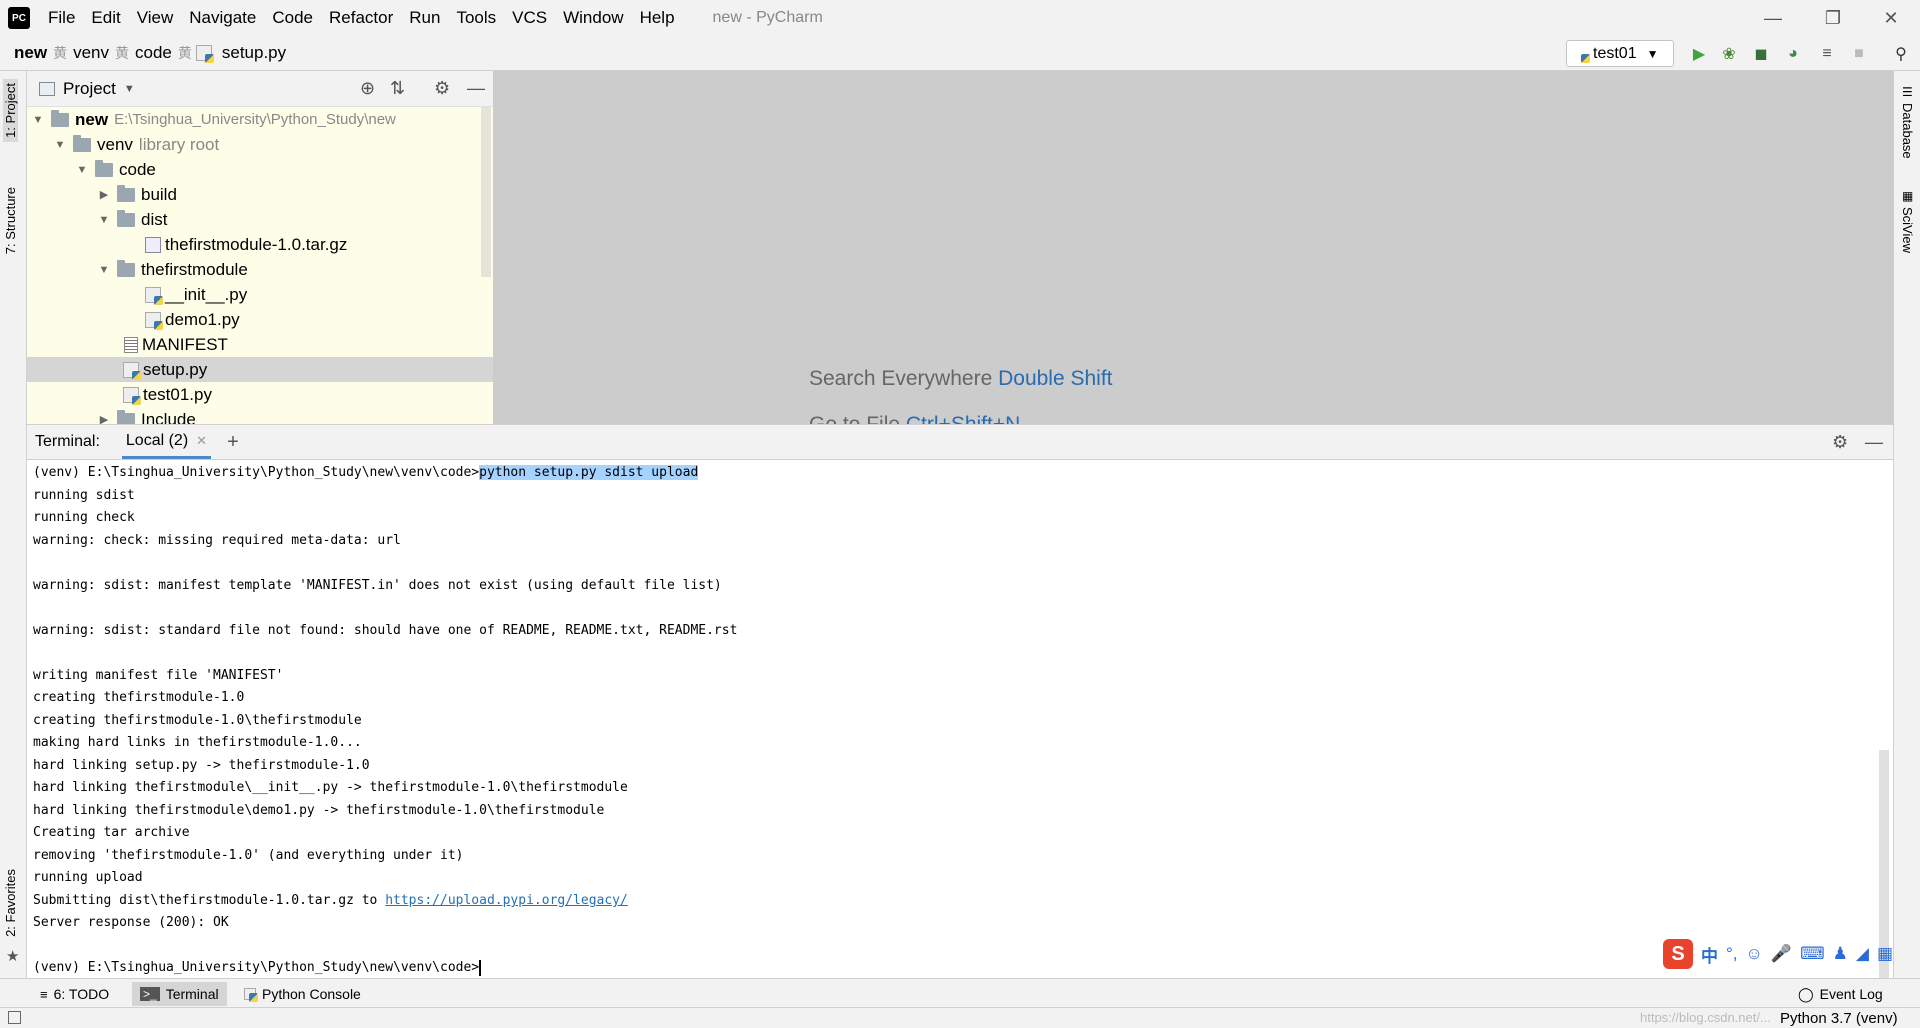 The height and width of the screenshot is (1028, 1920). I want to click on new-session-icon: +, so click(233, 442).